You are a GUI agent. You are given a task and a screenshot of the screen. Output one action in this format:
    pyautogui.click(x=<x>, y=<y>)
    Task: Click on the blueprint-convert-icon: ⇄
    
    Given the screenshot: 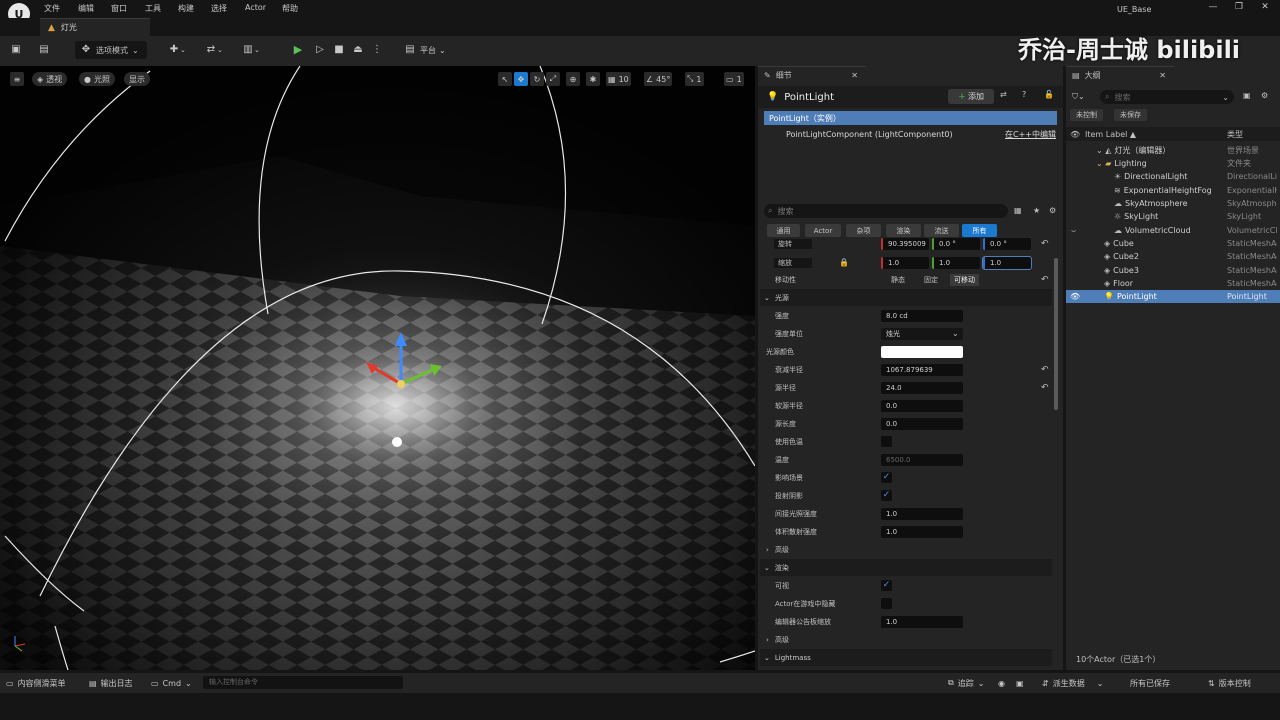 What is the action you would take?
    pyautogui.click(x=1003, y=94)
    